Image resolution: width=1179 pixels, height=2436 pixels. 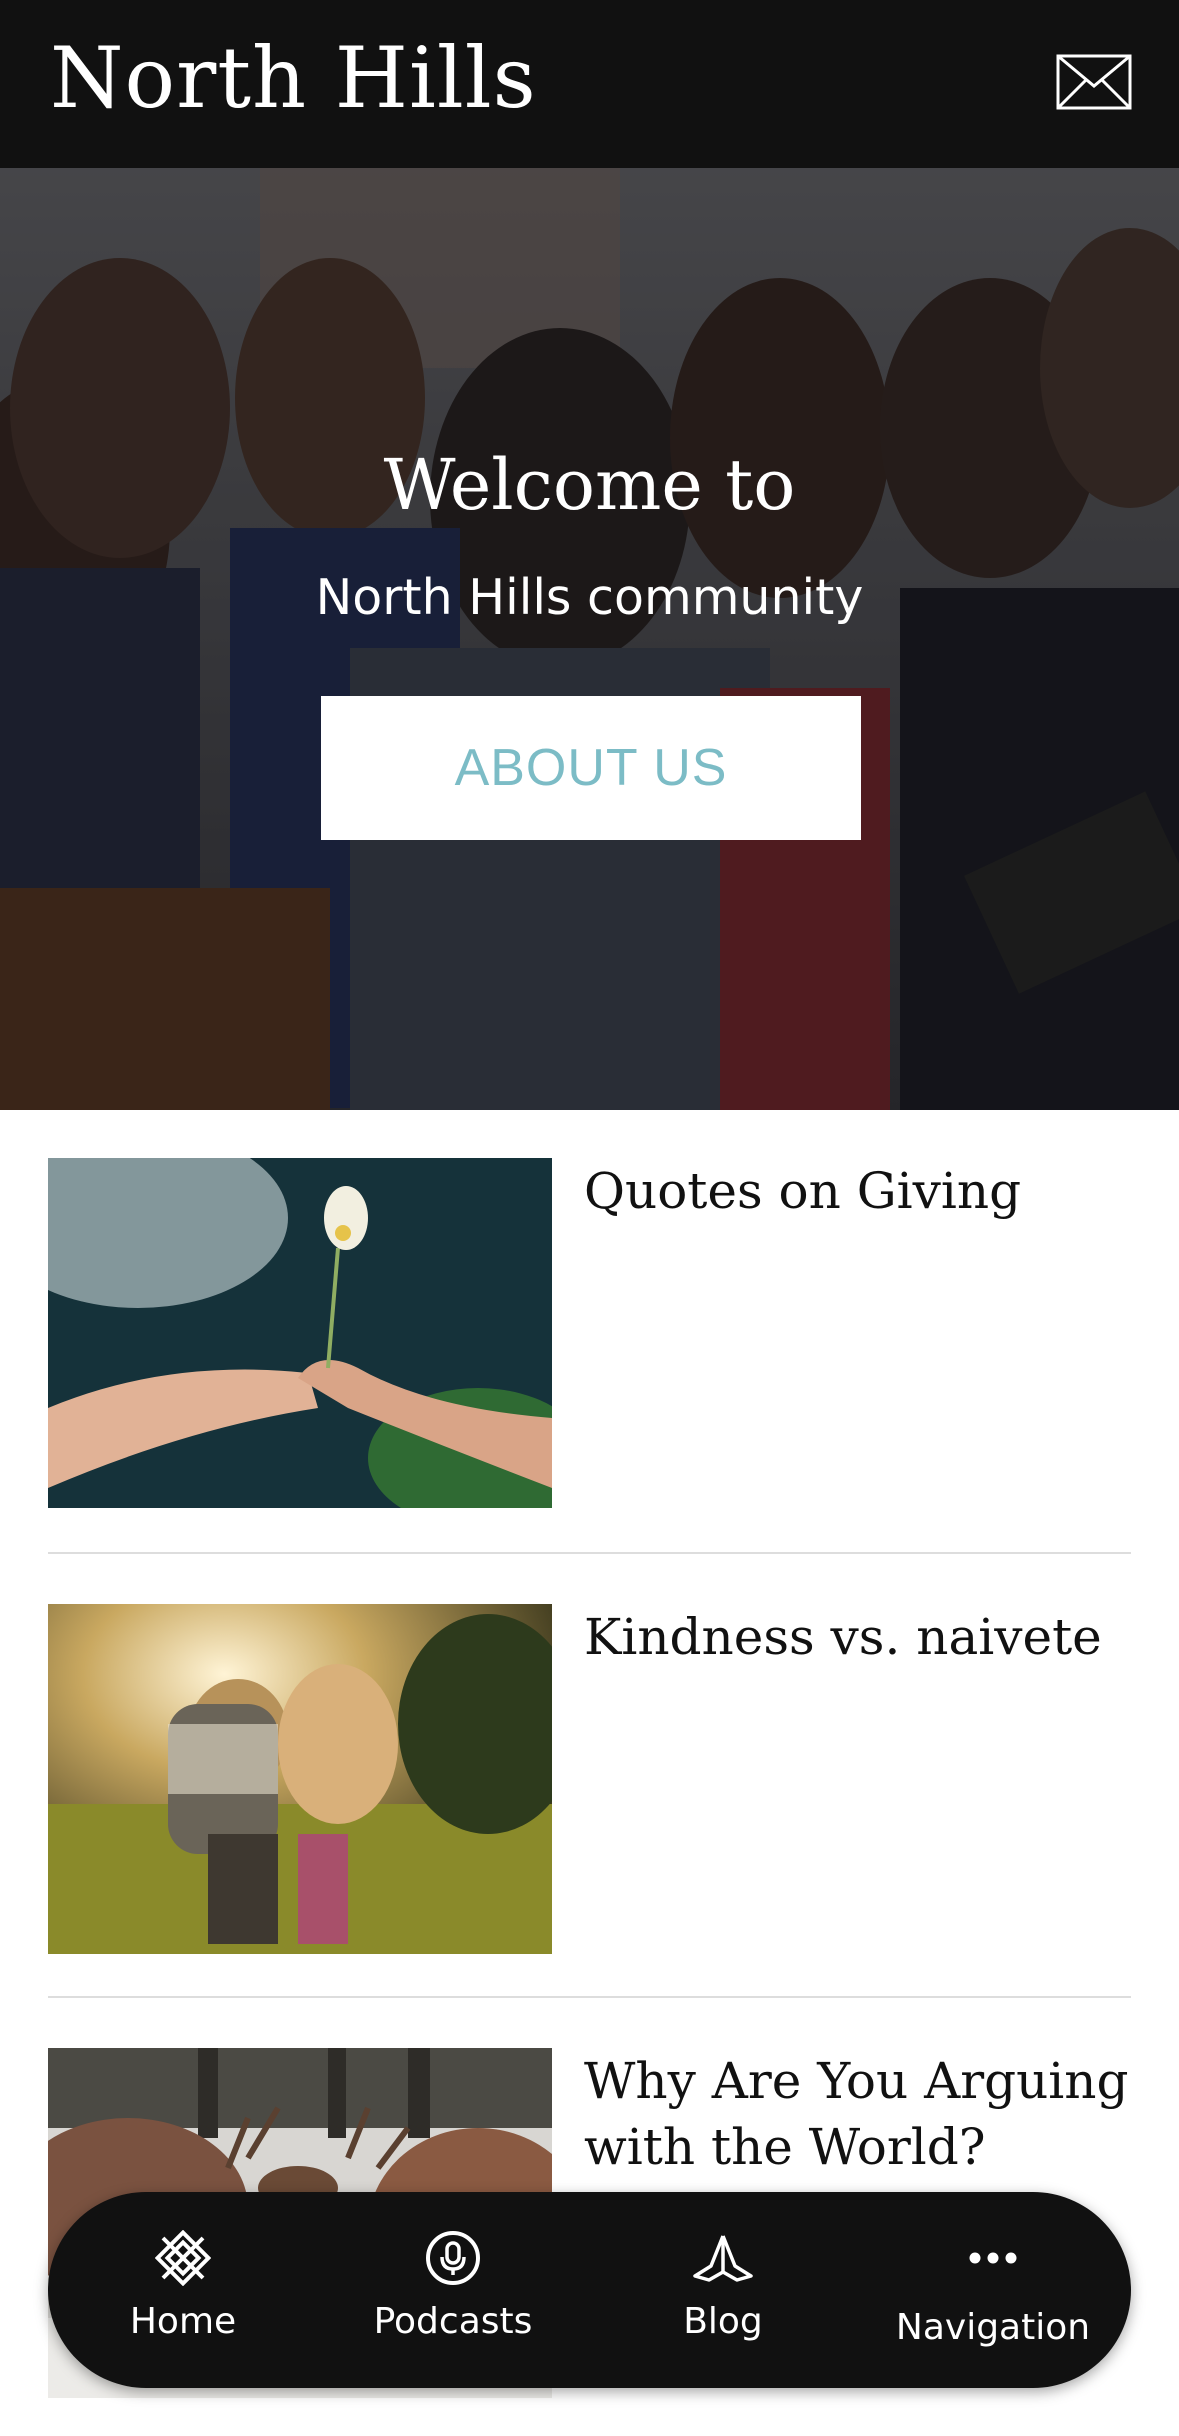 I want to click on site-title: North Hills, so click(x=293, y=78).